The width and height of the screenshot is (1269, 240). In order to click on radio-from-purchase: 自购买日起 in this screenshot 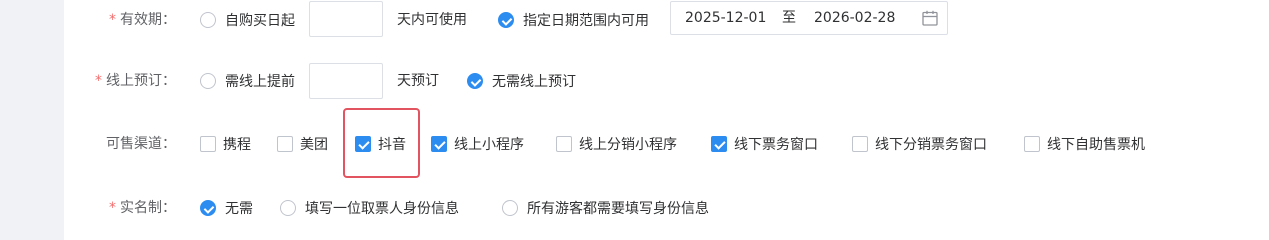, I will do `click(247, 20)`.